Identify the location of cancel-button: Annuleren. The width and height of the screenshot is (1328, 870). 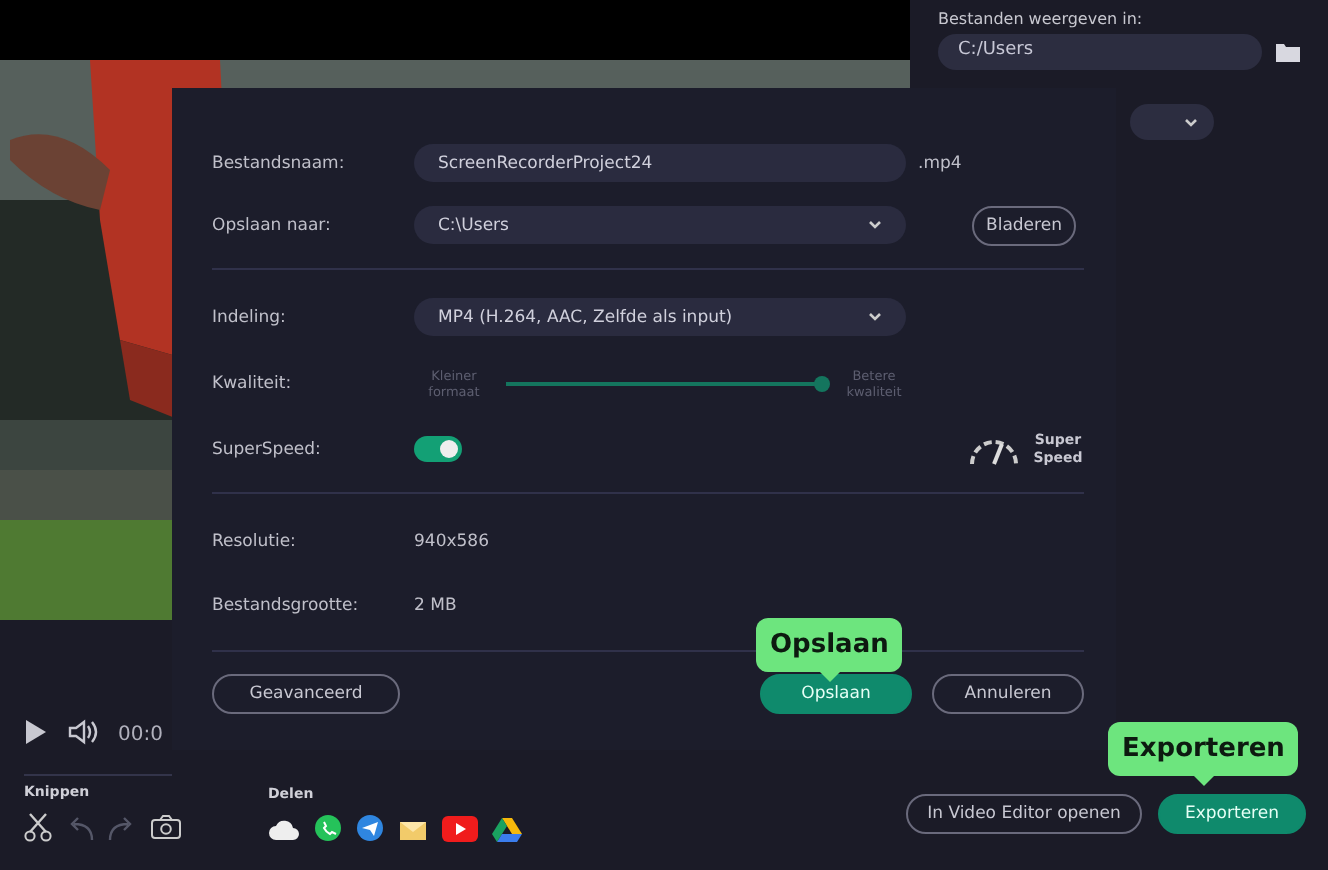
(1008, 694).